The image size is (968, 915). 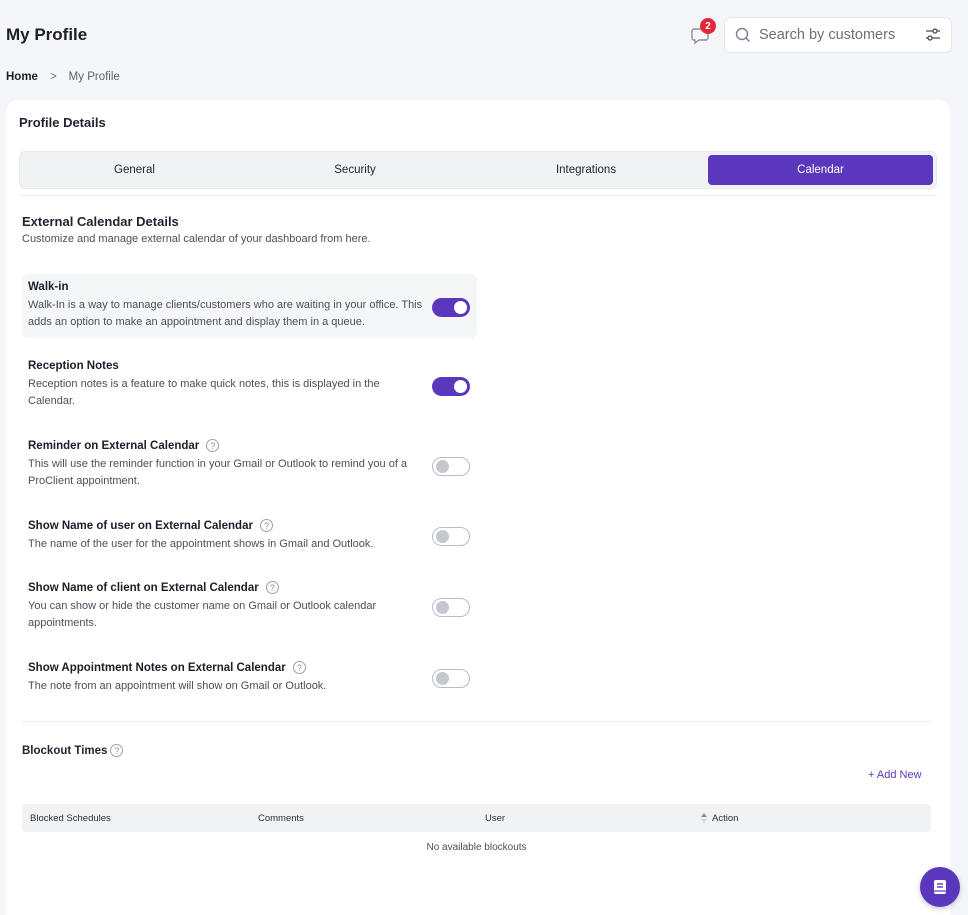 What do you see at coordinates (100, 221) in the screenshot?
I see `section-title: External Calendar Details` at bounding box center [100, 221].